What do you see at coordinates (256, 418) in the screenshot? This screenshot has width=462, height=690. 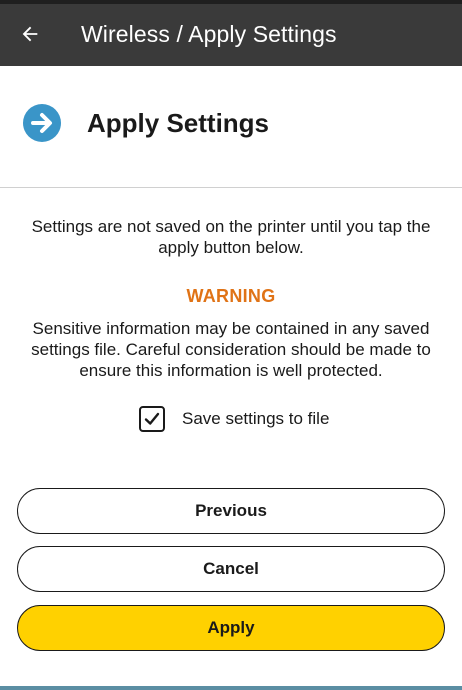 I see `save-settings-label: Save settings to file` at bounding box center [256, 418].